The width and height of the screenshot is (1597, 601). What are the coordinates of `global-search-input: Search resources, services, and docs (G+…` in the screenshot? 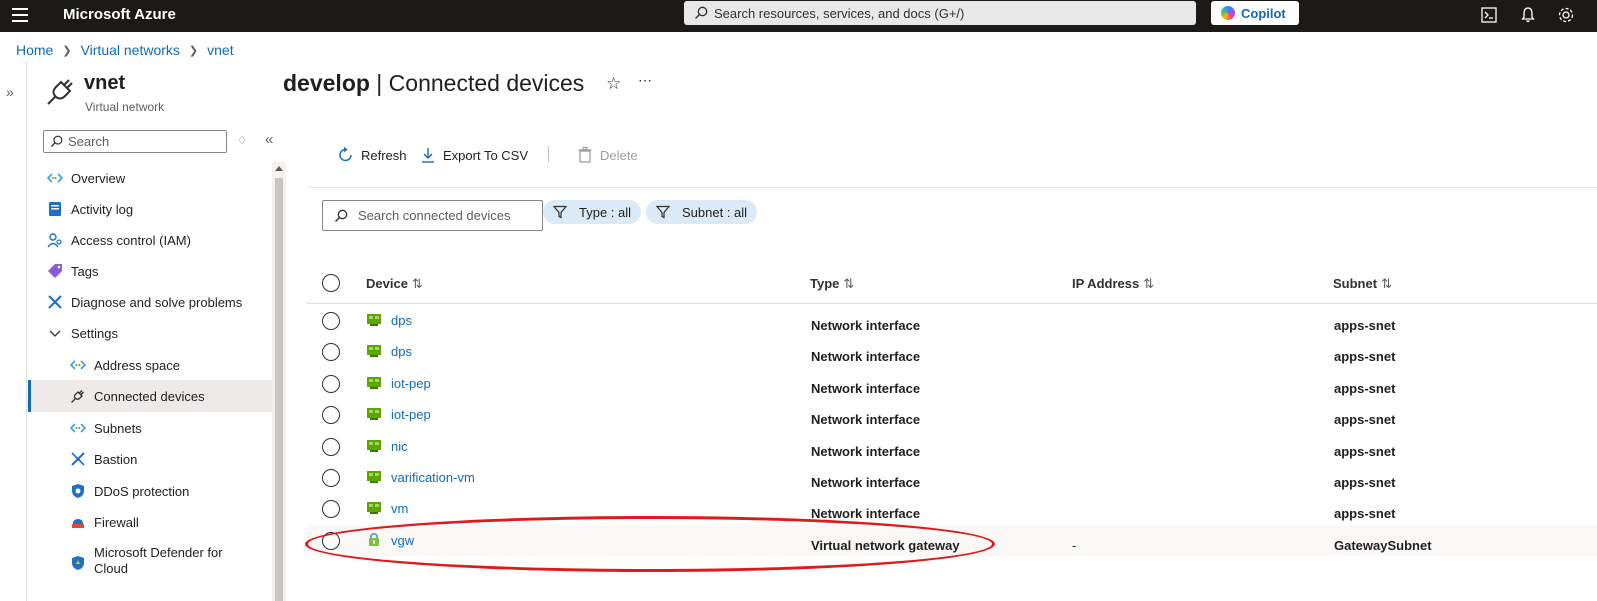 It's located at (940, 13).